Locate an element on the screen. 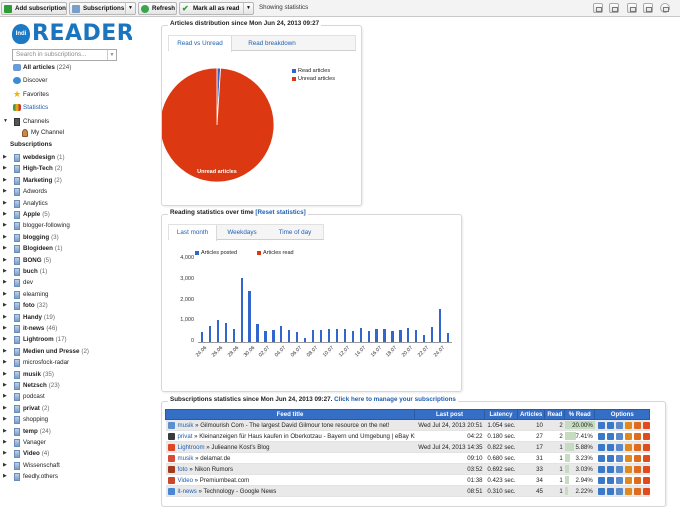 The width and height of the screenshot is (680, 507). feed-folder-link: it-news is located at coordinates (187, 491).